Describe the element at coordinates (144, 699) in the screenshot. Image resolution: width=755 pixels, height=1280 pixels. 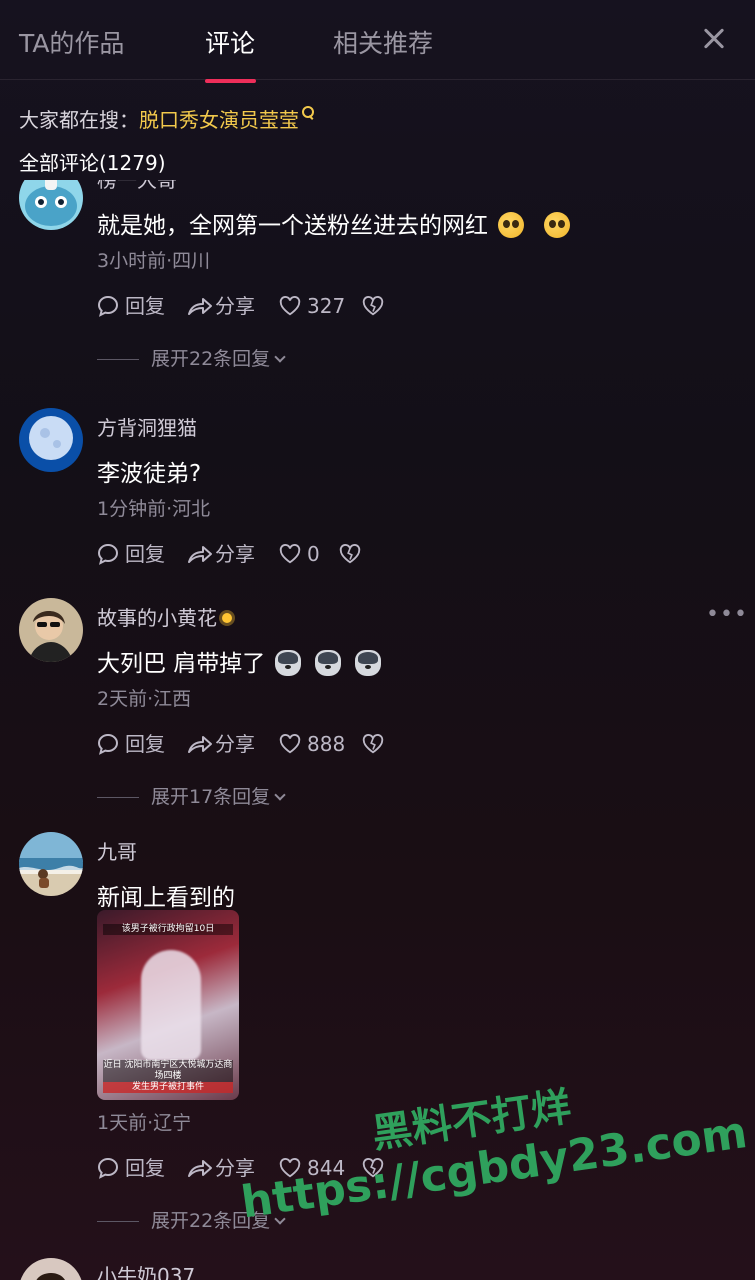
I see `comment-meta: 2天前·江西` at that location.